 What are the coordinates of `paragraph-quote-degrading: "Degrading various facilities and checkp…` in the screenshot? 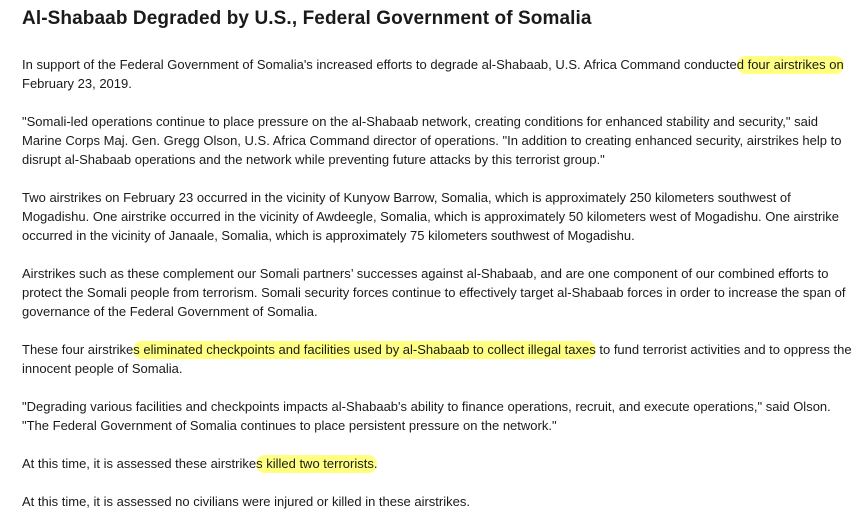 It's located at (426, 416).